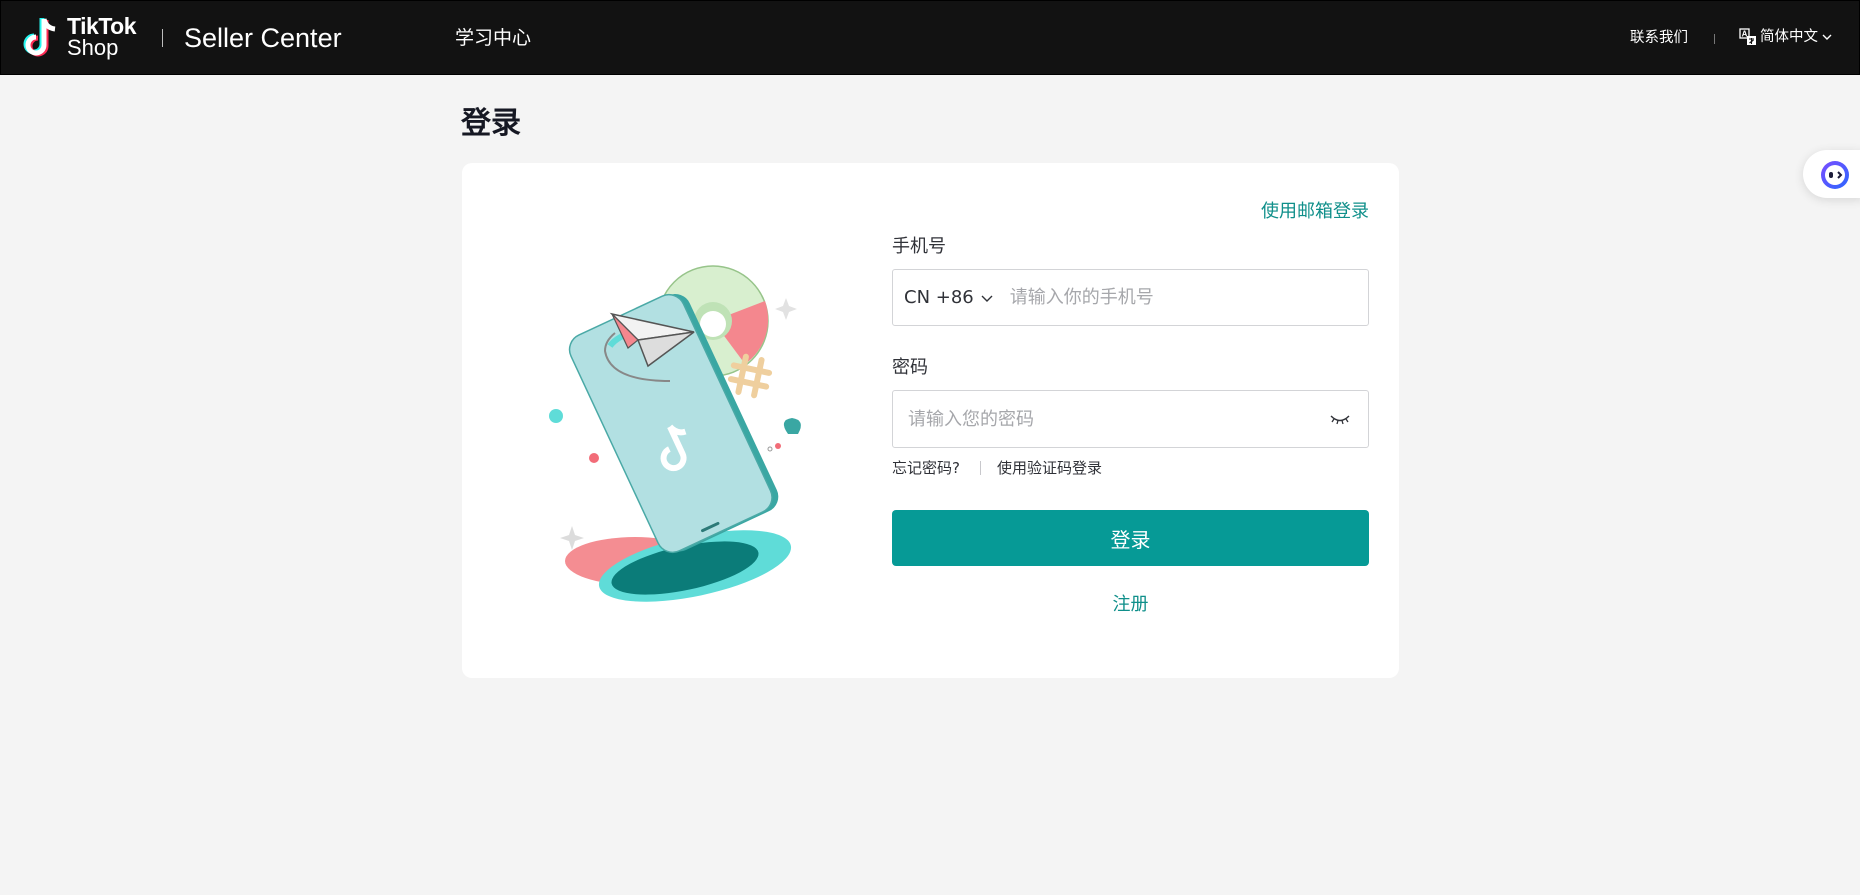 The height and width of the screenshot is (895, 1860). I want to click on product-name: Seller Center, so click(263, 38).